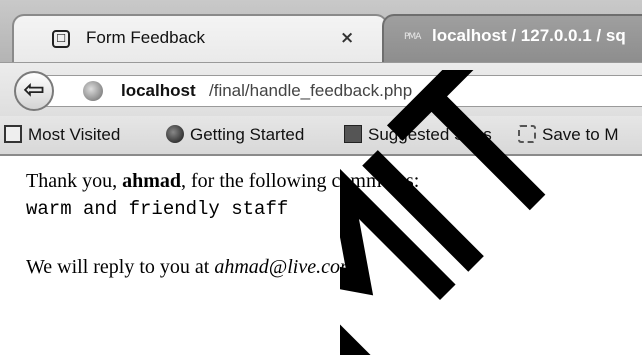 The height and width of the screenshot is (355, 642). Describe the element at coordinates (93, 91) in the screenshot. I see `site-identity-icon` at that location.